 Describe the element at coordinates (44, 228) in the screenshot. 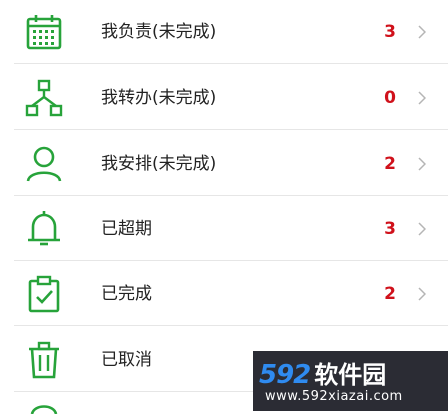

I see `bell-icon` at that location.